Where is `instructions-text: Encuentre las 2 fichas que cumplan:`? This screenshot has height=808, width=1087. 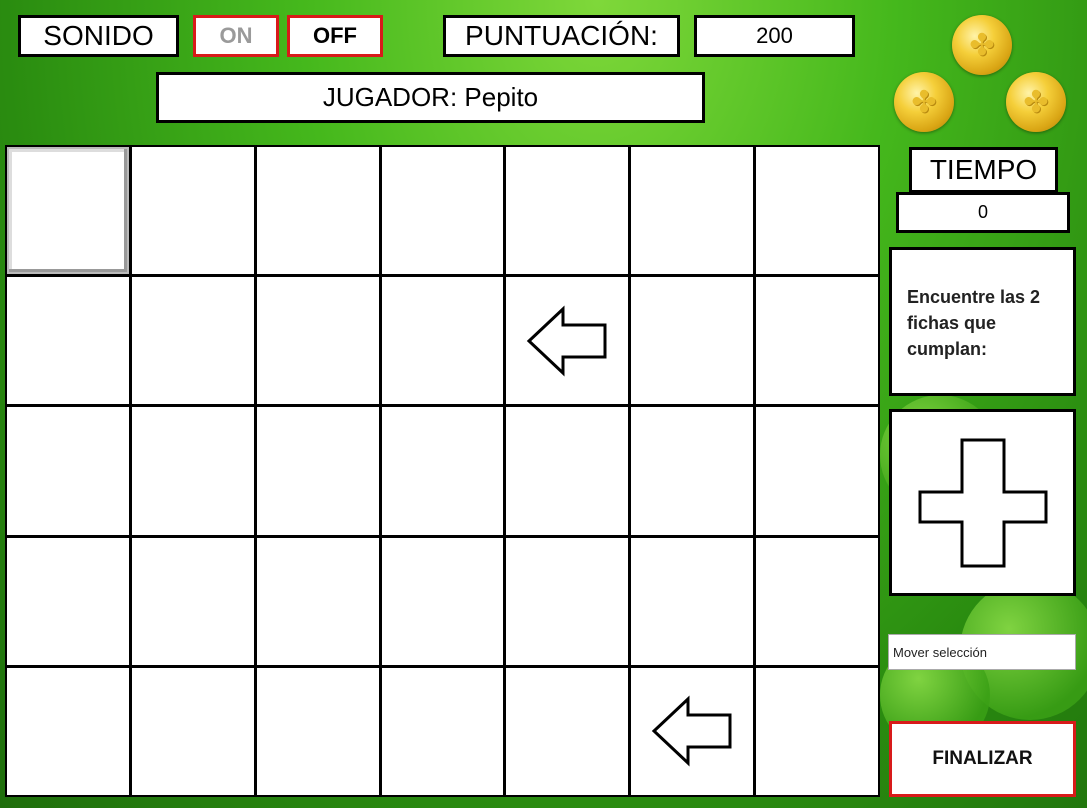 instructions-text: Encuentre las 2 fichas que cumplan: is located at coordinates (974, 323).